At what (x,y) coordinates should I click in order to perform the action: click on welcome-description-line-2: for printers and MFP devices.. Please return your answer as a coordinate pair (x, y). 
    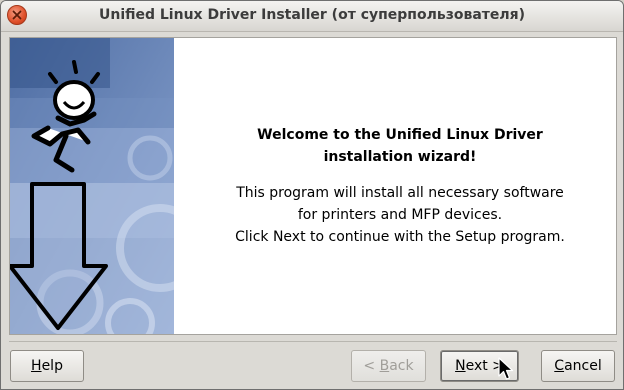
    Looking at the image, I should click on (400, 215).